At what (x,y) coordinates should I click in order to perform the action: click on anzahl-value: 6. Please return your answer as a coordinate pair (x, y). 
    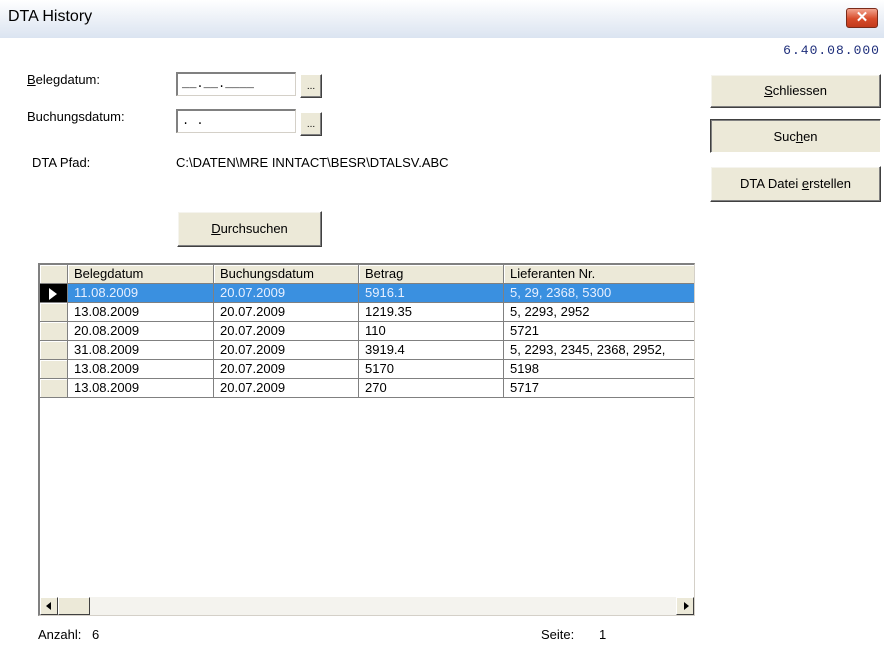
    Looking at the image, I should click on (96, 634).